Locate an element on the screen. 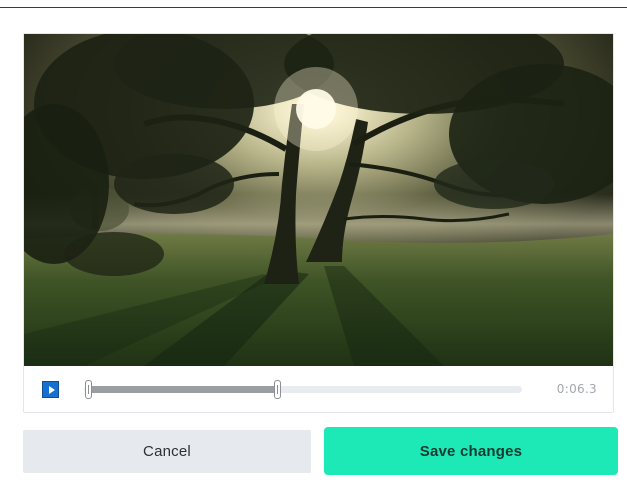 This screenshot has height=483, width=627. play-button is located at coordinates (50, 389).